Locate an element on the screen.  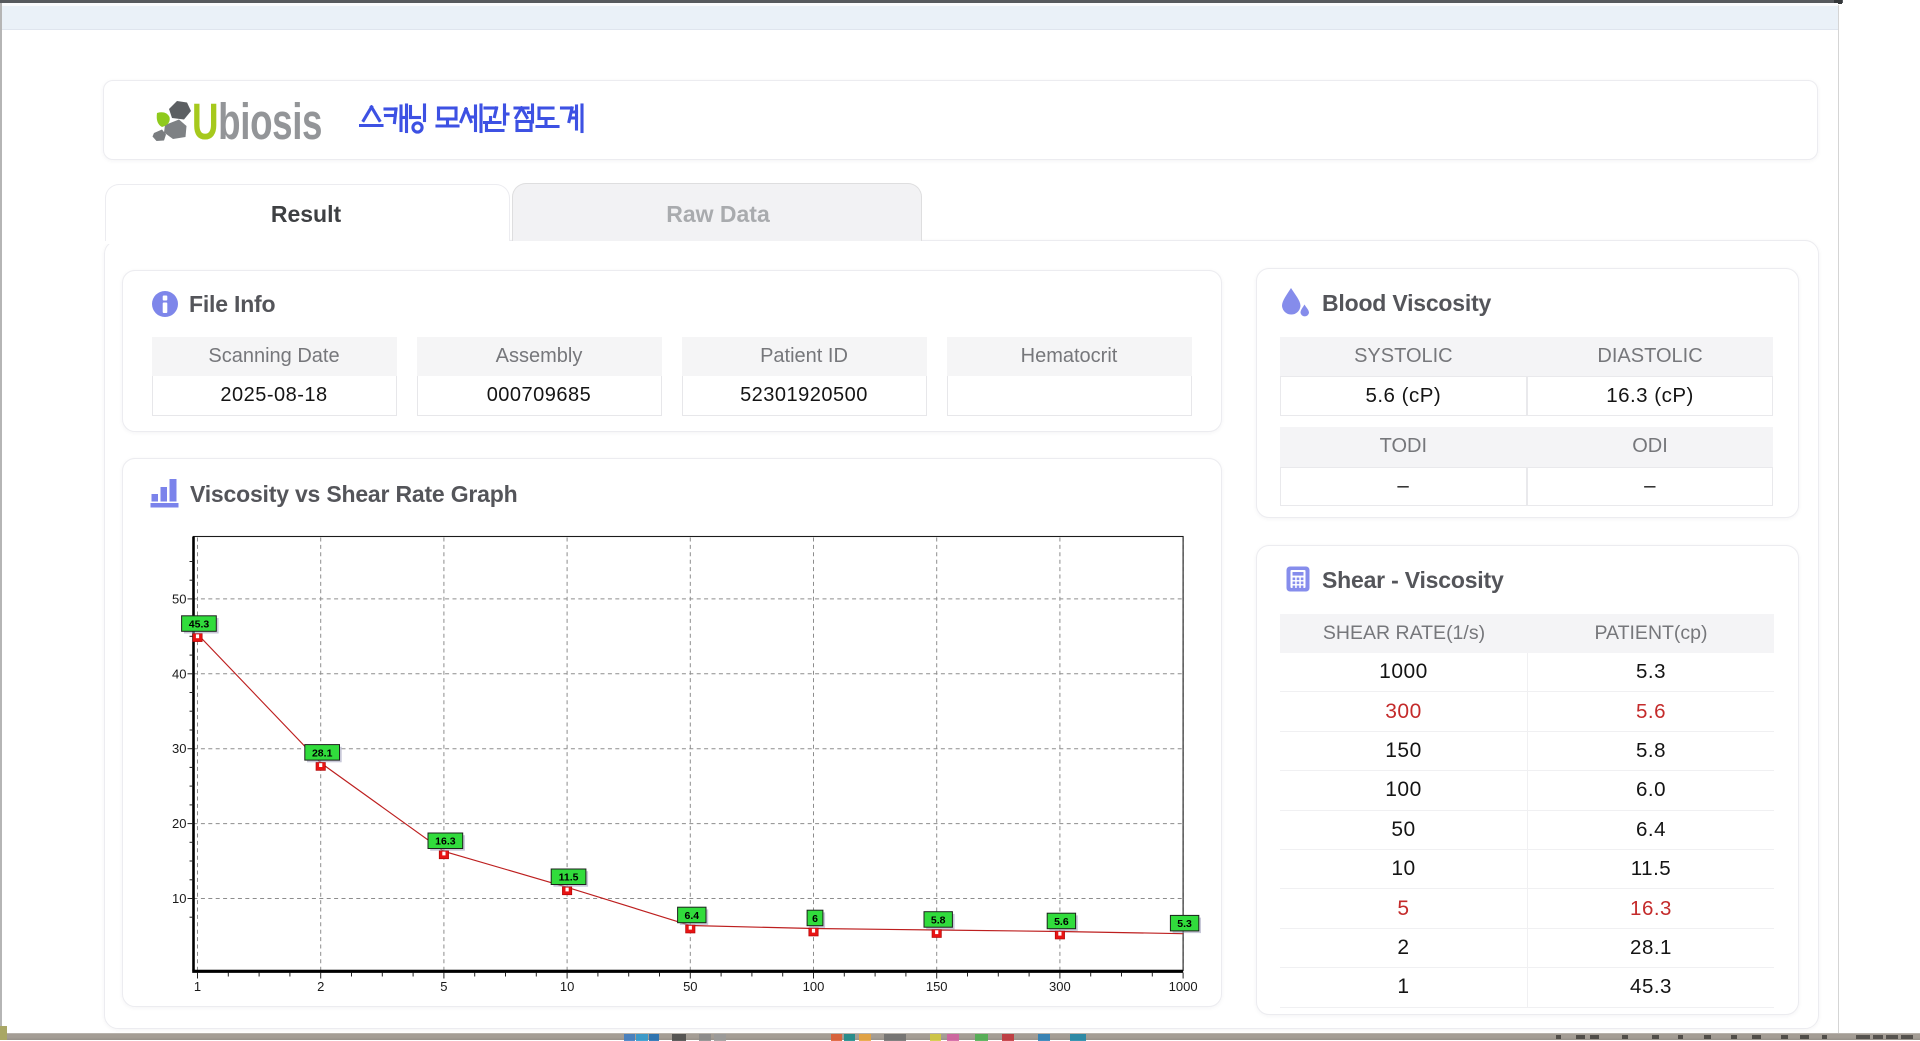
svg-text: 300 is located at coordinates (1060, 986).